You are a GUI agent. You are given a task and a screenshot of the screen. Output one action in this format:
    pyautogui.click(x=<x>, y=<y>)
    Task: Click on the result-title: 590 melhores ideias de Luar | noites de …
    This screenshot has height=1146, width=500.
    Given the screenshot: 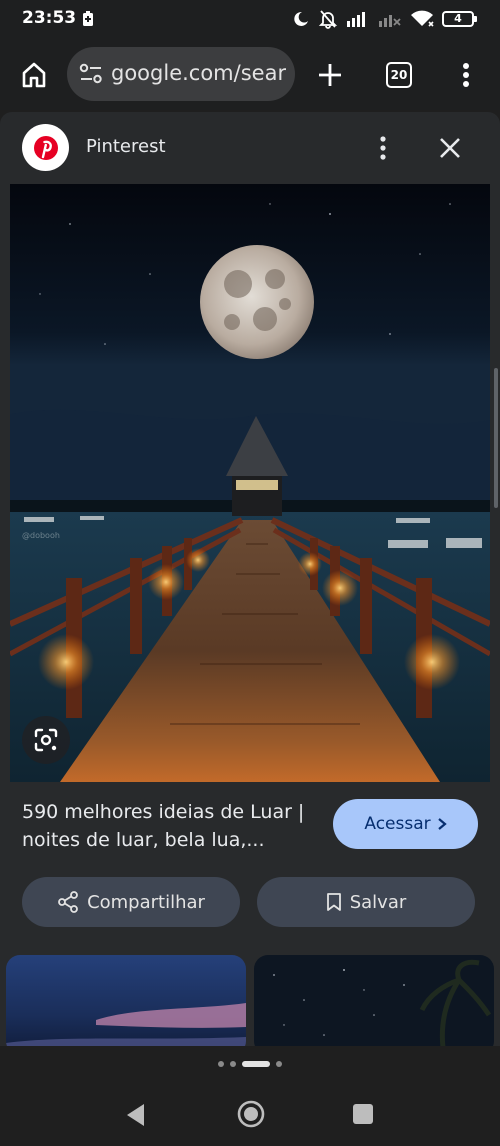 What is the action you would take?
    pyautogui.click(x=172, y=826)
    